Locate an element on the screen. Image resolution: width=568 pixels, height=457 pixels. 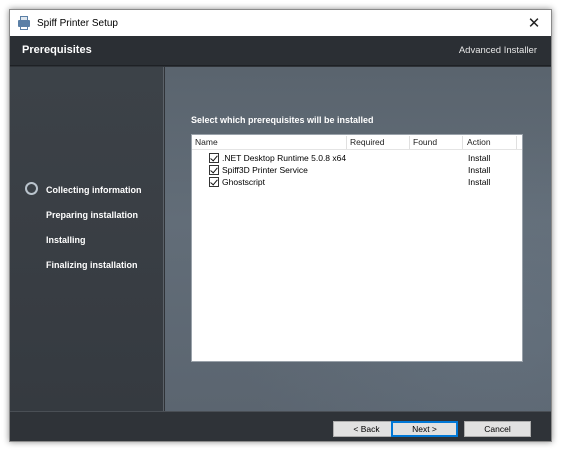
column-header-found: Found is located at coordinates (436, 142).